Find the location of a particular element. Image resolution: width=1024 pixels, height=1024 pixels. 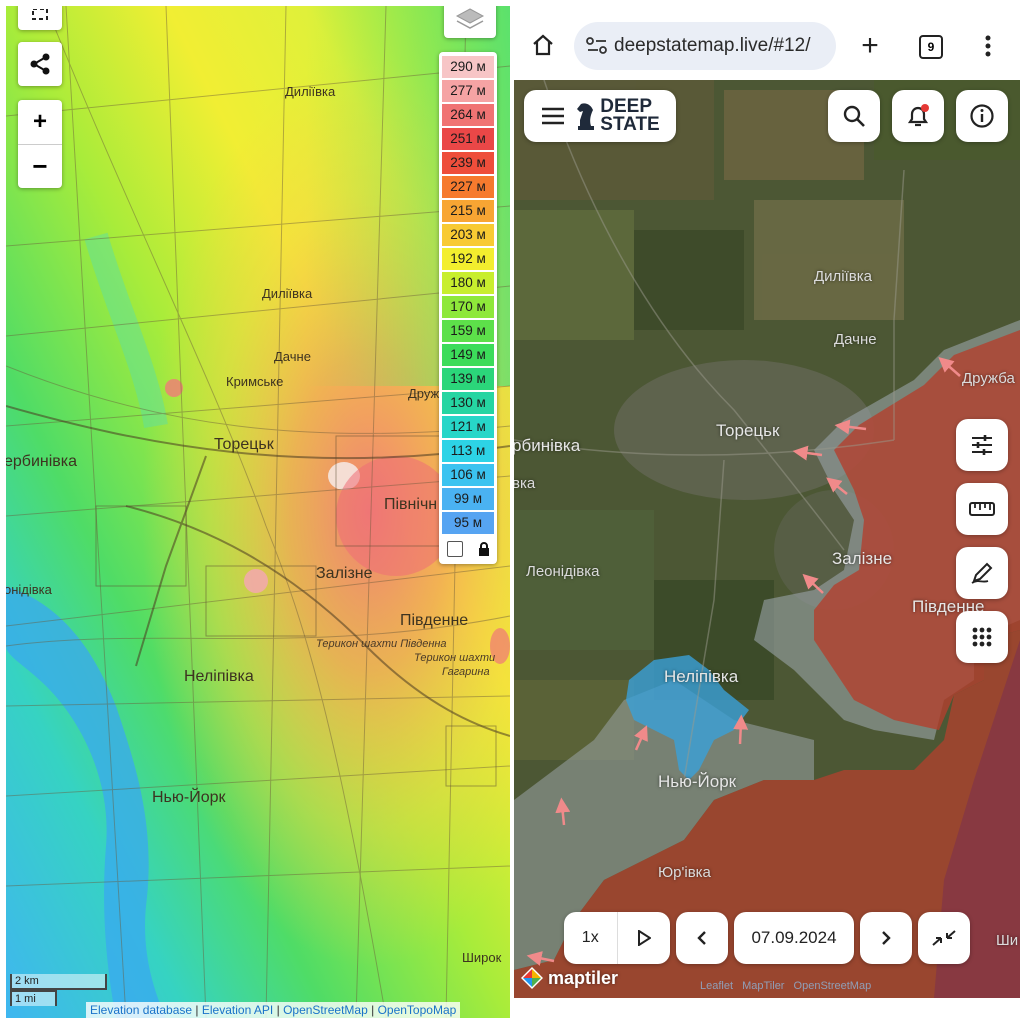

place-label: Нью-Йорк is located at coordinates (697, 781).